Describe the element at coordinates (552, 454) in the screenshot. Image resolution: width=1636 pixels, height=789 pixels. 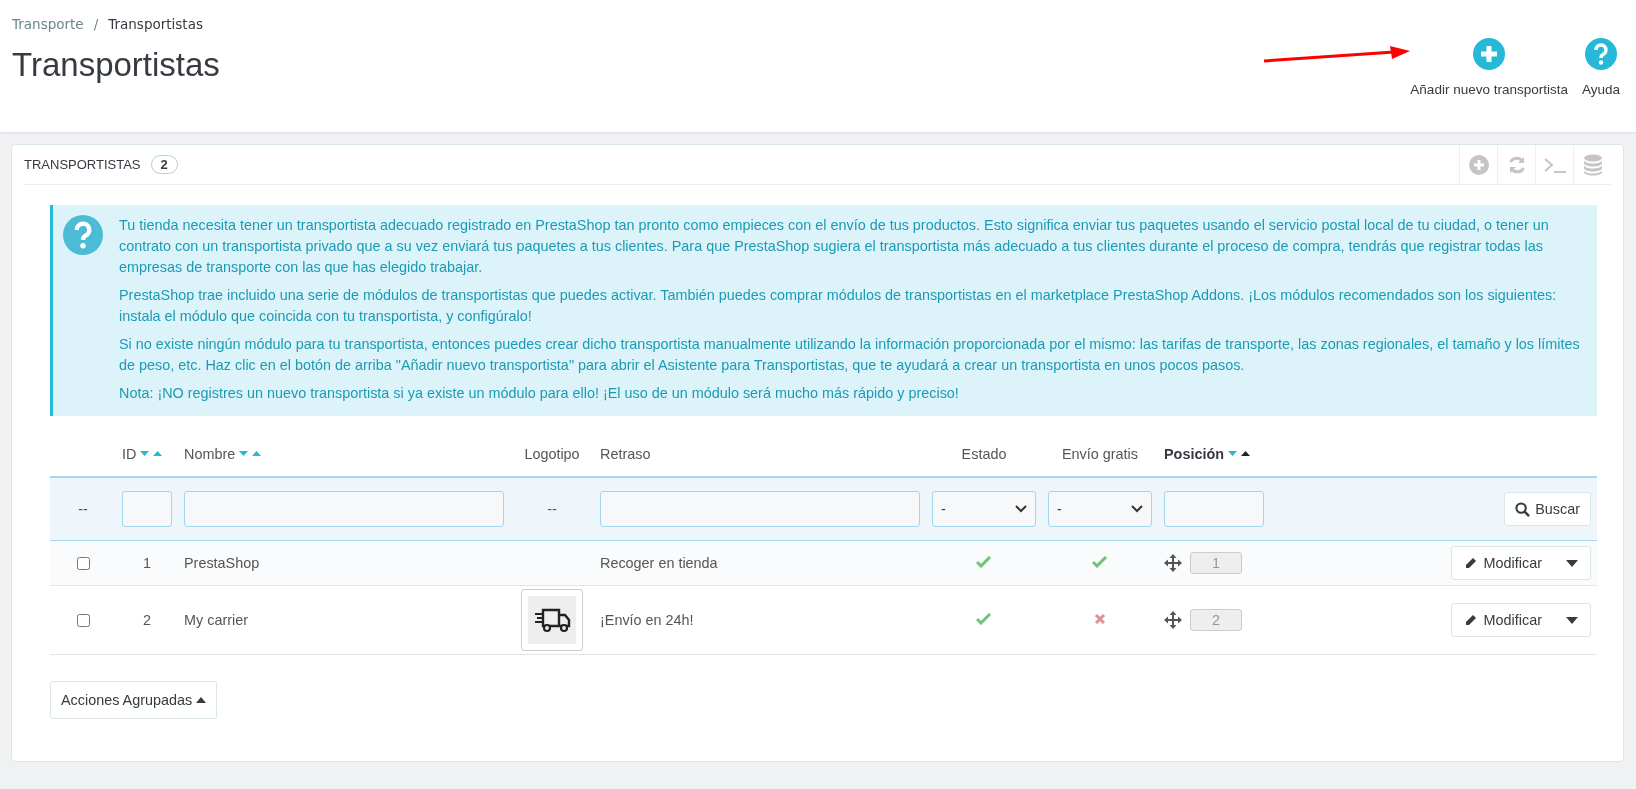
I see `column-header: Logotipo` at that location.